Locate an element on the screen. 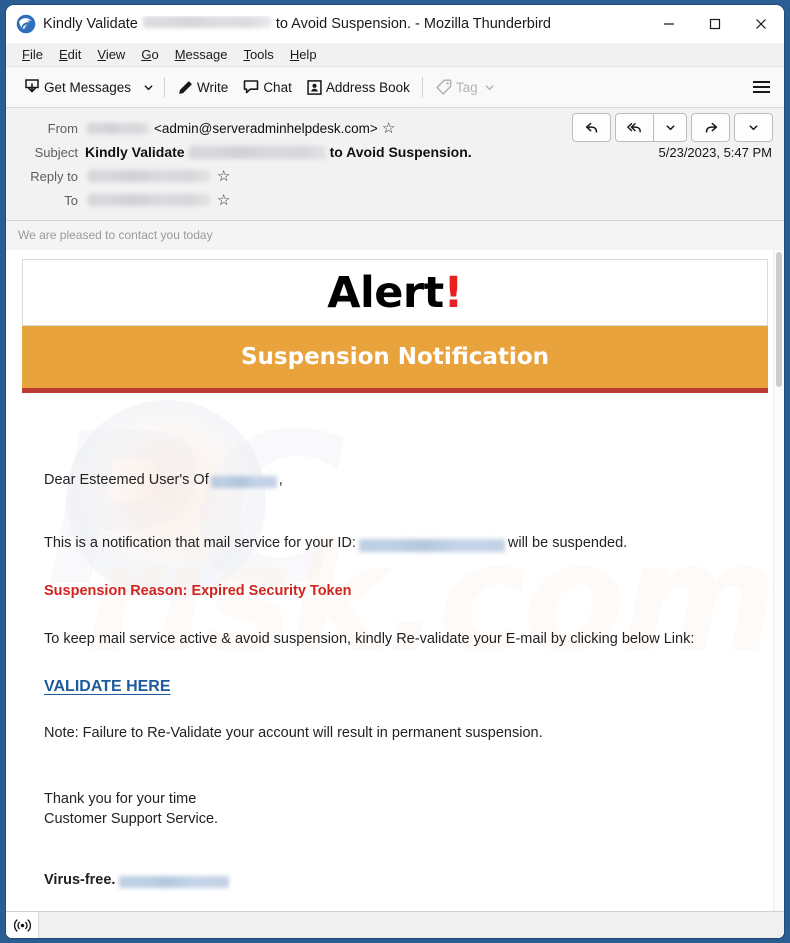 The height and width of the screenshot is (943, 790). reply-all-button is located at coordinates (634, 127).